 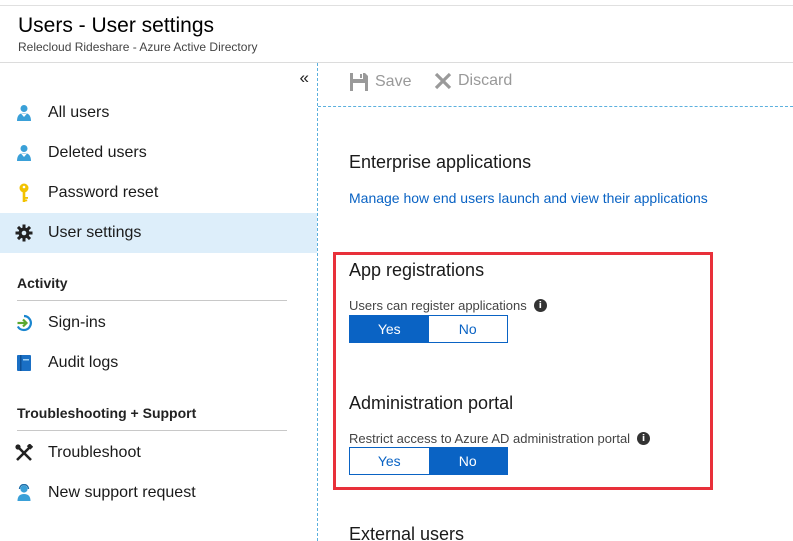 I want to click on sidebar-item-label: New support request, so click(x=122, y=492).